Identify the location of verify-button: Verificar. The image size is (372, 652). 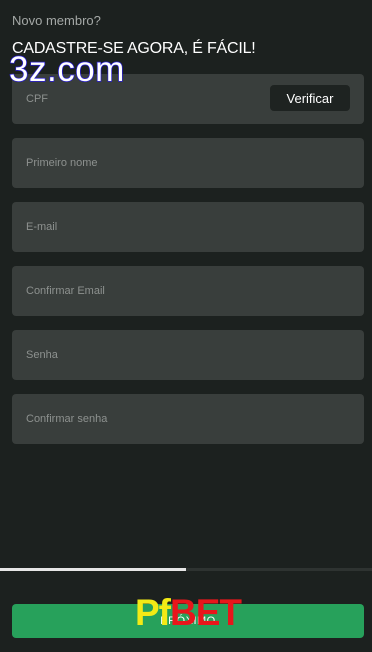
(310, 98).